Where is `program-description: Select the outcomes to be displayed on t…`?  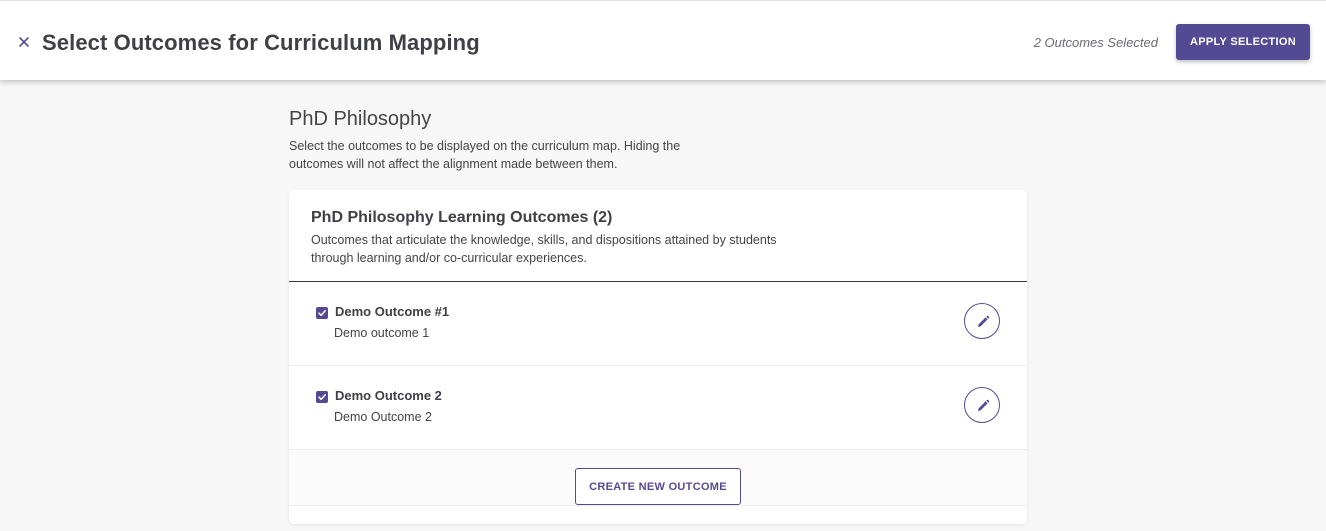
program-description: Select the outcomes to be displayed on t… is located at coordinates (485, 155).